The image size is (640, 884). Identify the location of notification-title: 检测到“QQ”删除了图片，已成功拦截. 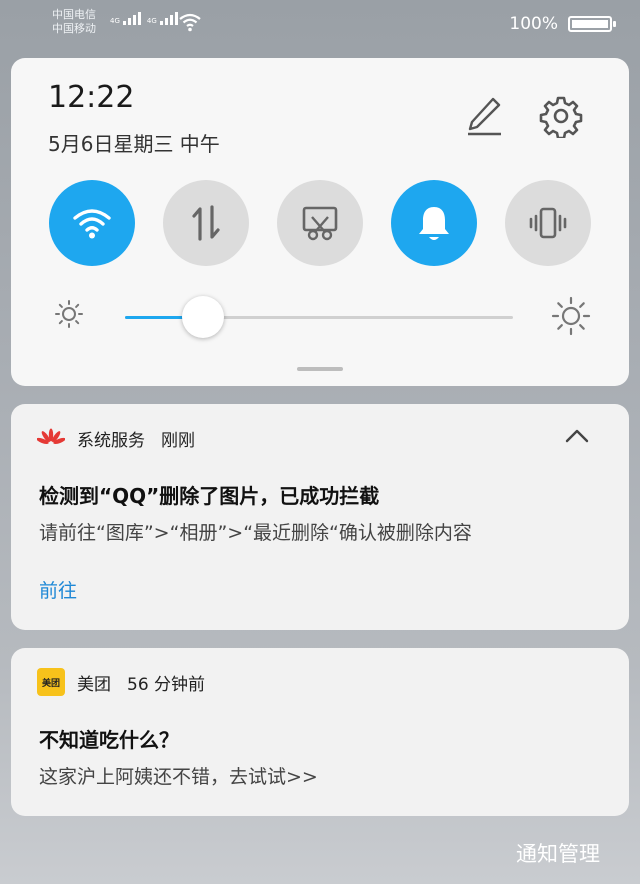
(209, 496).